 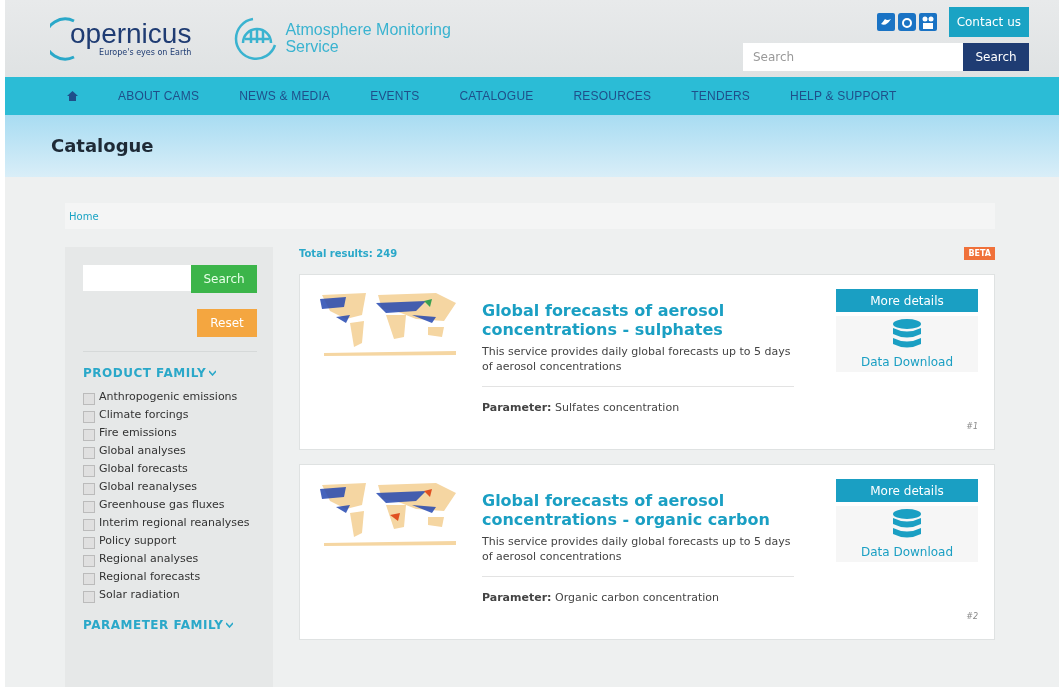 I want to click on nav-link: HELP & SUPPORT, so click(x=843, y=96).